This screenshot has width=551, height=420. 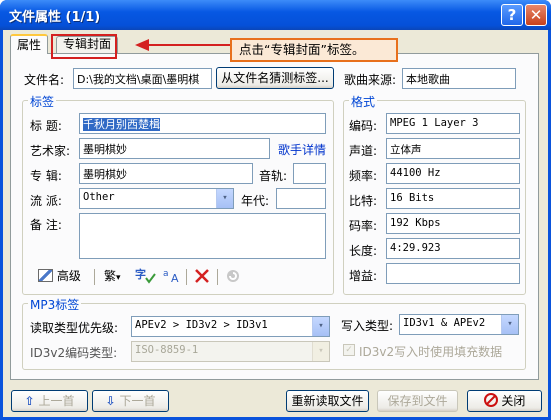 I want to click on genre-label: 流 派:, so click(x=46, y=201).